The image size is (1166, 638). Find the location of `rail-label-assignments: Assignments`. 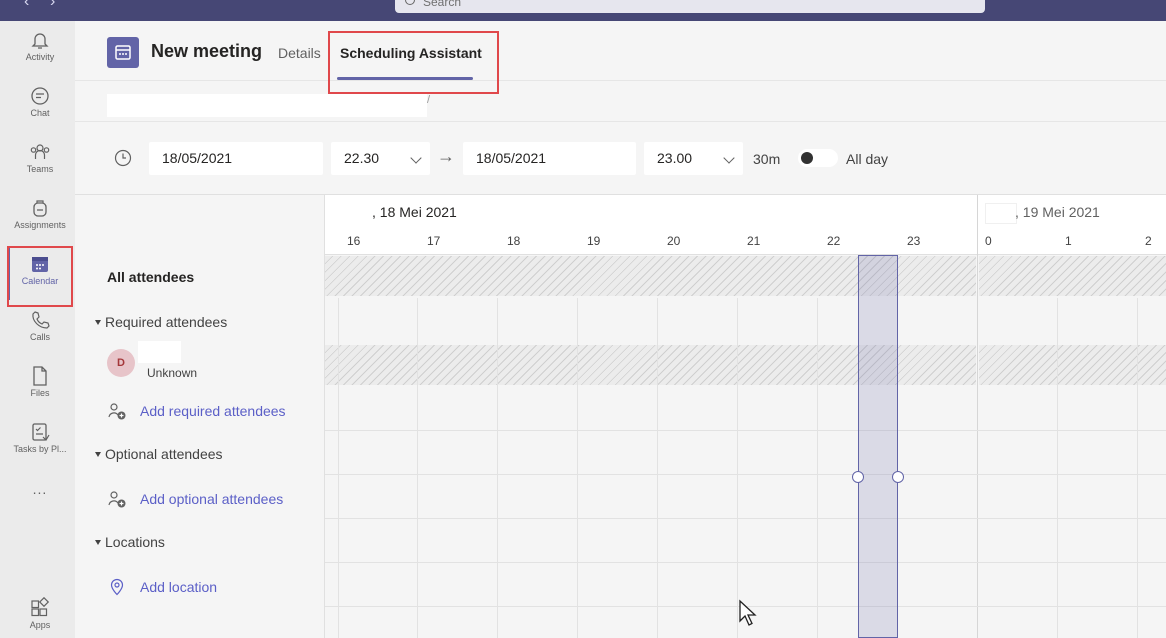

rail-label-assignments: Assignments is located at coordinates (40, 225).